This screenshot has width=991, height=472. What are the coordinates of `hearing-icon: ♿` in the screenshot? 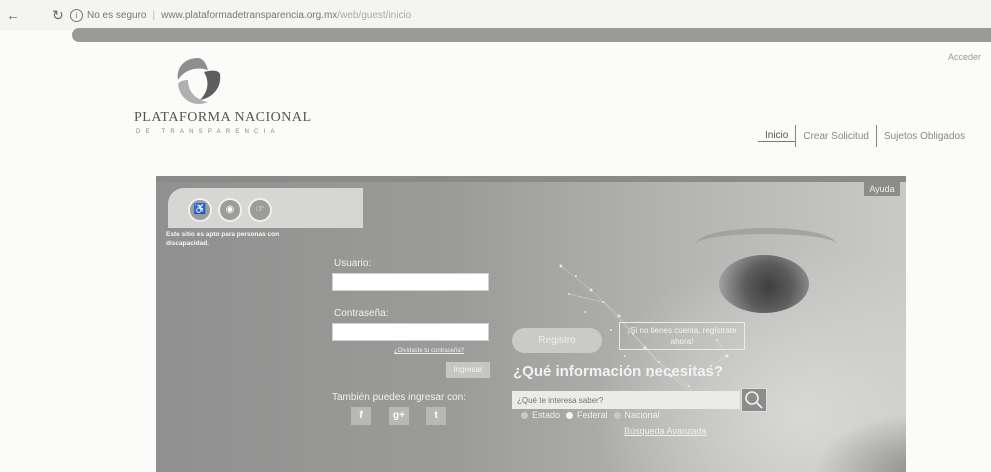 It's located at (200, 210).